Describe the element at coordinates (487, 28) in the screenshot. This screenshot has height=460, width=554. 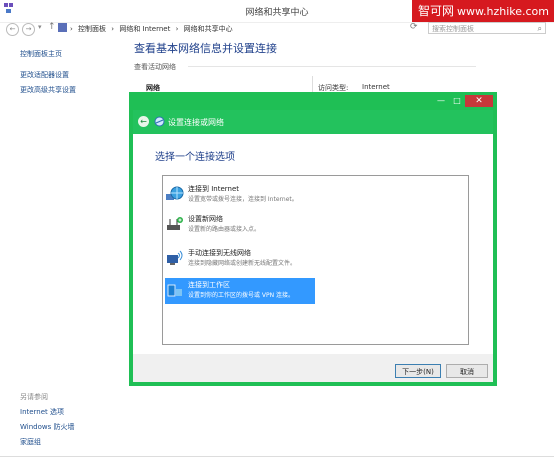
I see `search-input: 搜索控制面板 ⌕` at that location.